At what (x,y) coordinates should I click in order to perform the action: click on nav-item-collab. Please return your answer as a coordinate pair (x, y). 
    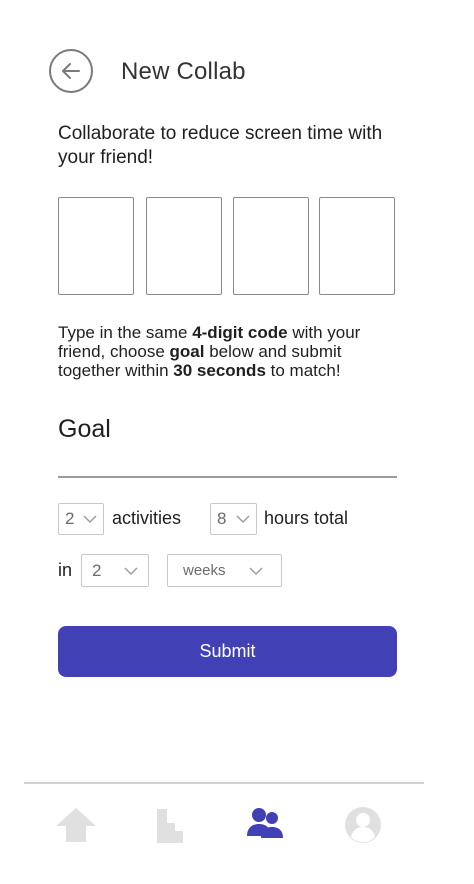
    Looking at the image, I should click on (265, 825).